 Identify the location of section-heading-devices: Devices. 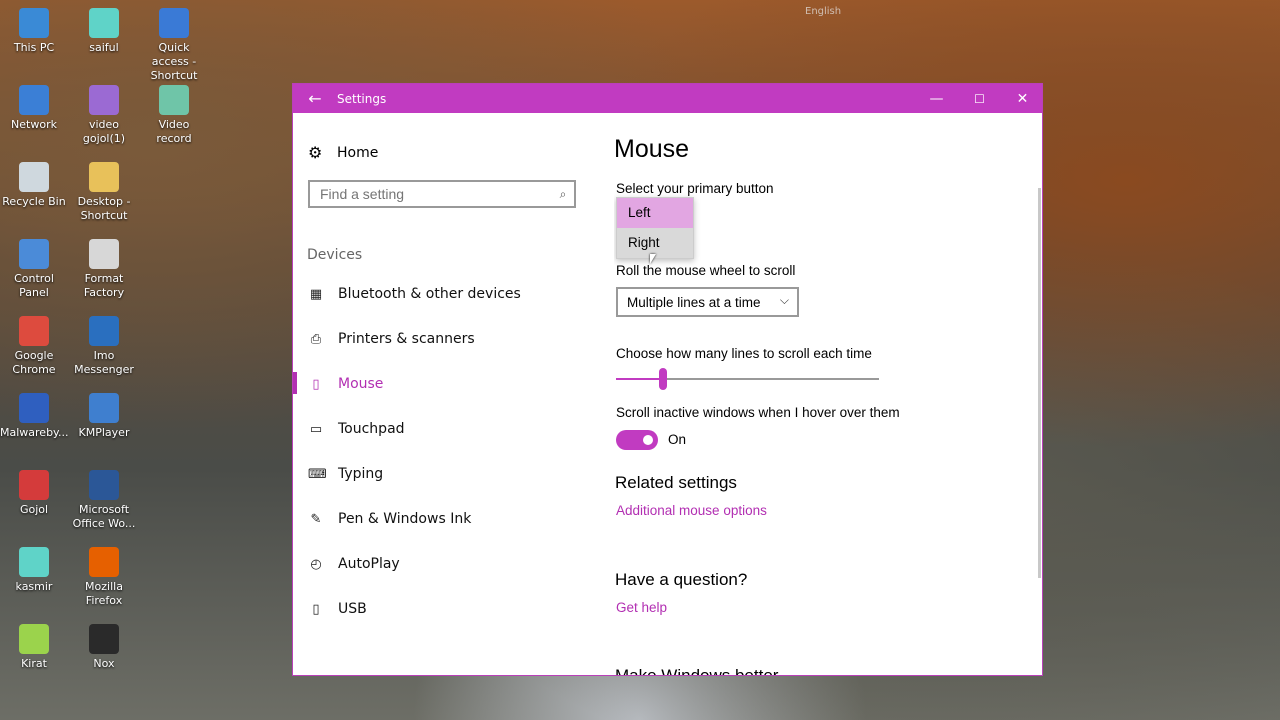
(335, 255).